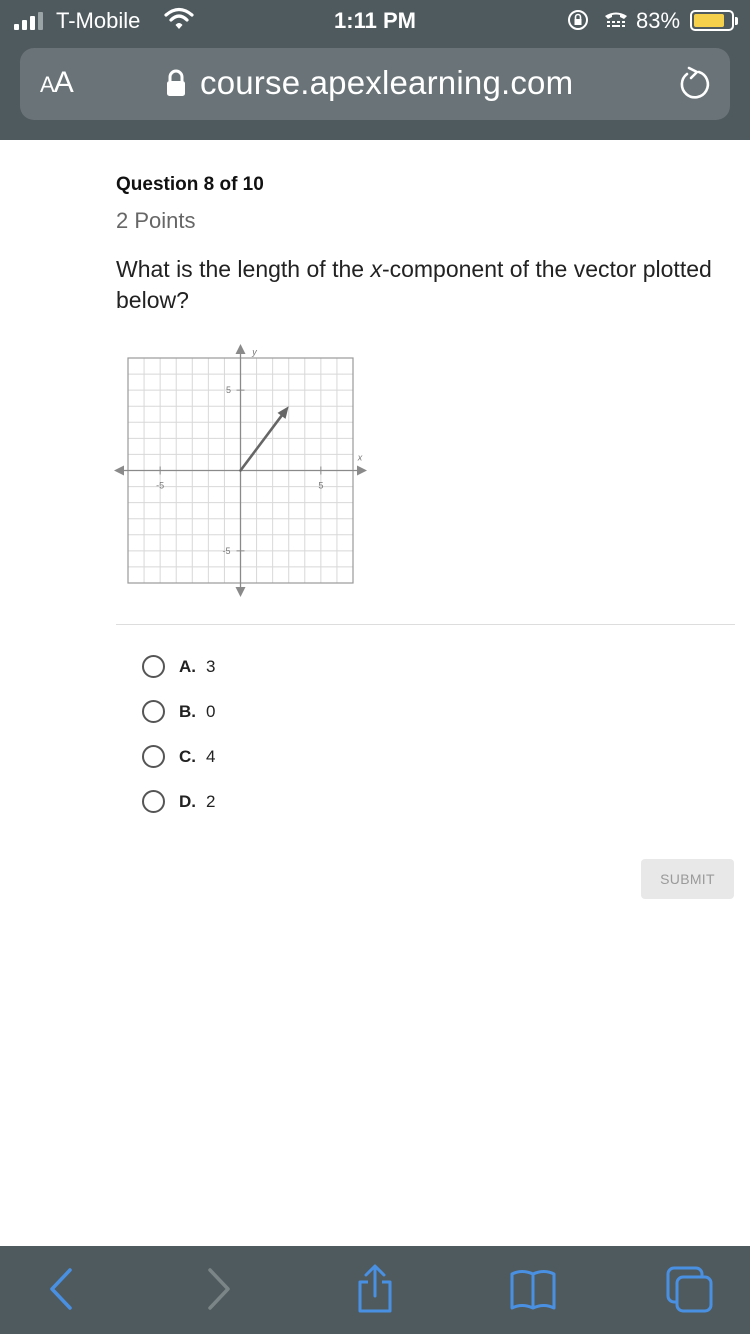 The image size is (750, 1334). Describe the element at coordinates (375, 20) in the screenshot. I see `status-bar: T-Mobile 1:11 PM 83%` at that location.